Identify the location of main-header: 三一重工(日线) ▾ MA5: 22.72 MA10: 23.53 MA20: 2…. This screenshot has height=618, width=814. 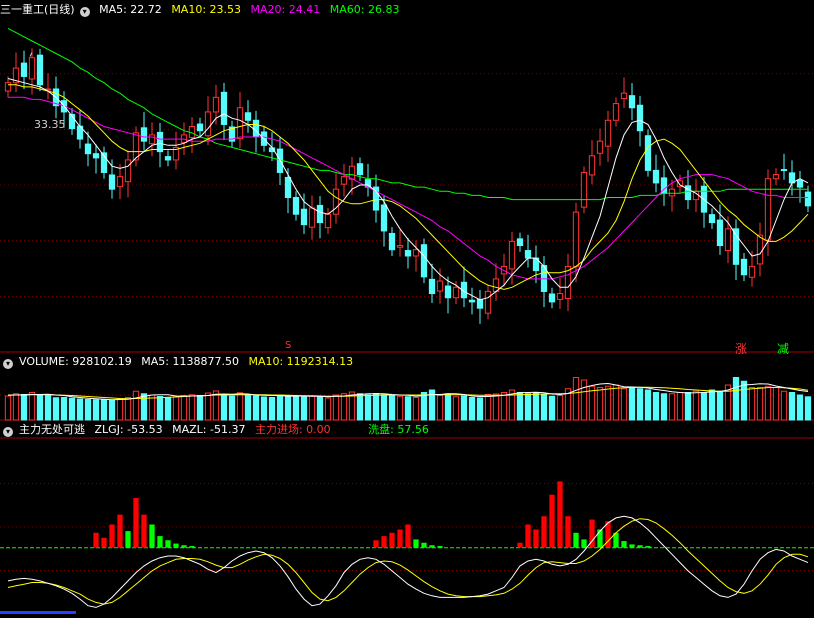
(202, 10).